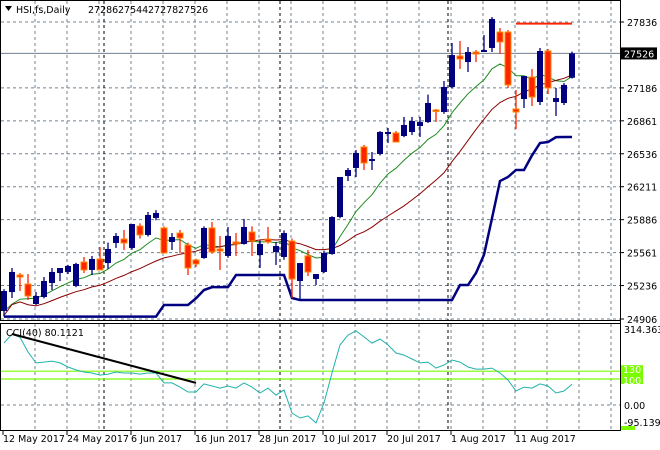 The height and width of the screenshot is (450, 660). What do you see at coordinates (642, 155) in the screenshot?
I see `price-tick-label: 26536` at bounding box center [642, 155].